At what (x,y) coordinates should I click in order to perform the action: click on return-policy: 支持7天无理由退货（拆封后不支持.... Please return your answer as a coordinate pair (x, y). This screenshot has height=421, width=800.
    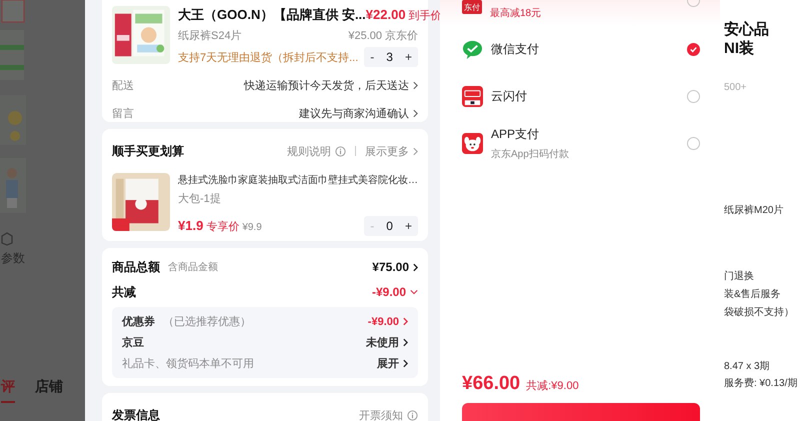
    Looking at the image, I should click on (268, 57).